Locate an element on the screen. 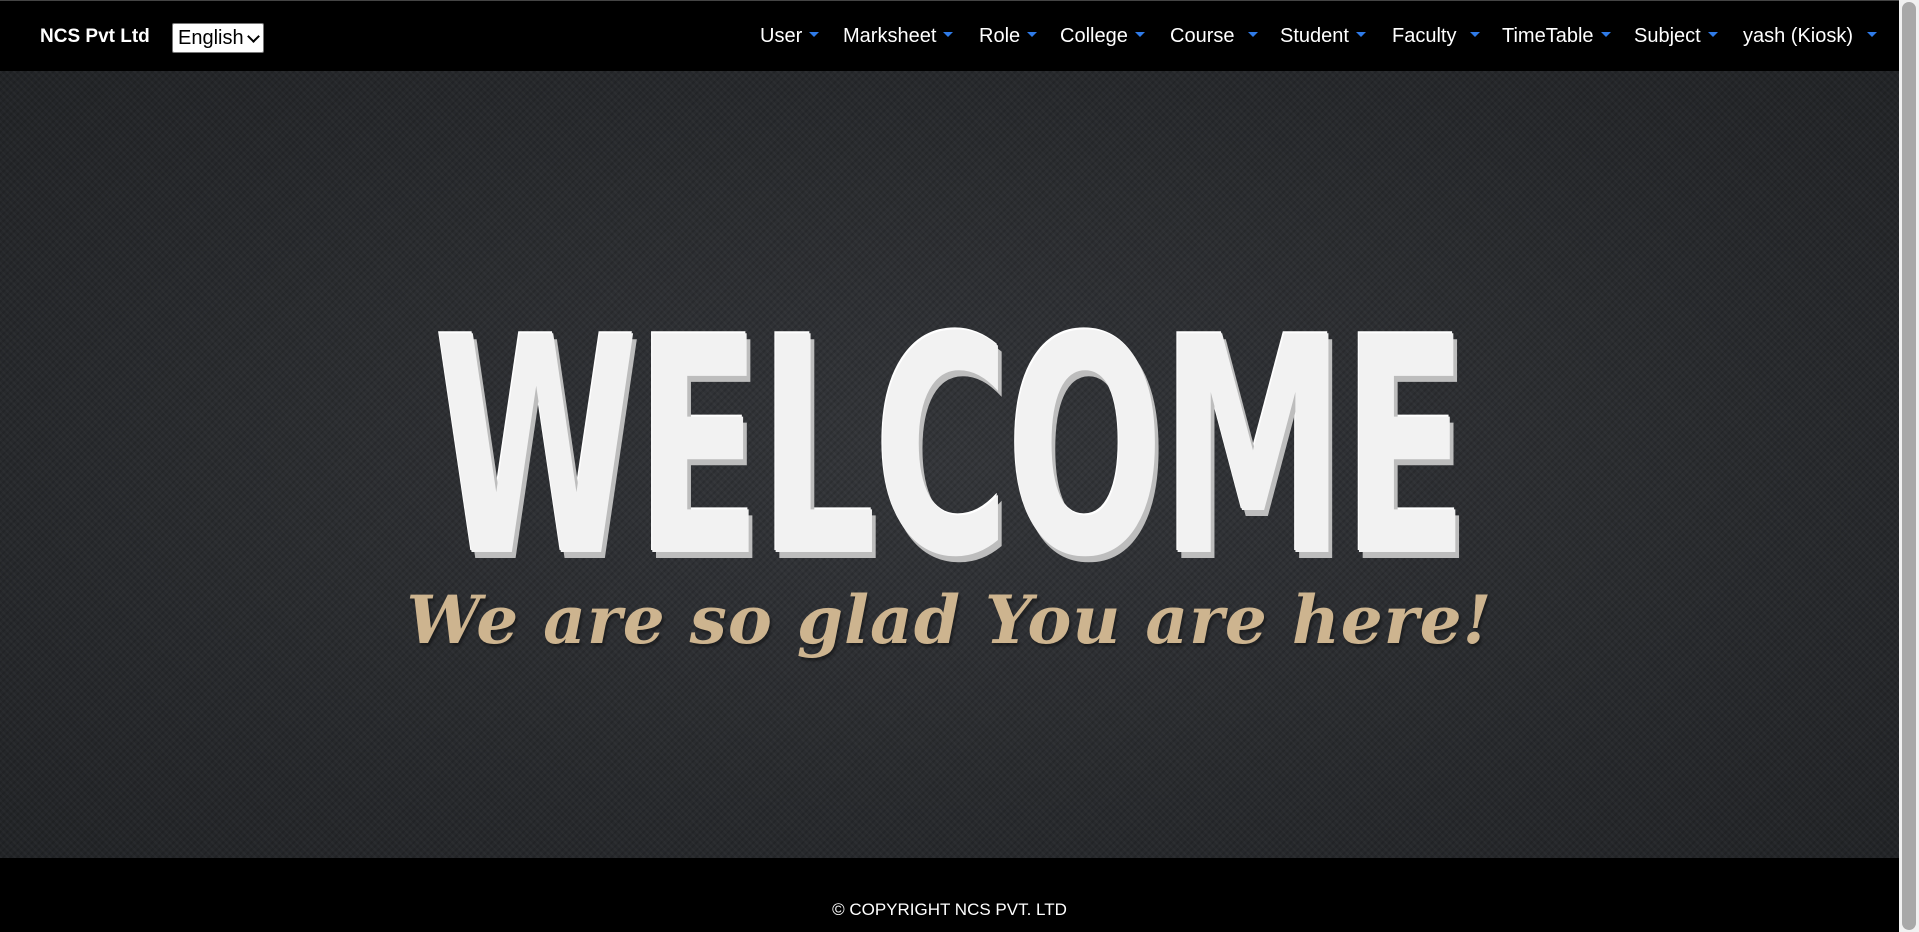 The height and width of the screenshot is (932, 1919). language-select-value: English is located at coordinates (211, 38).